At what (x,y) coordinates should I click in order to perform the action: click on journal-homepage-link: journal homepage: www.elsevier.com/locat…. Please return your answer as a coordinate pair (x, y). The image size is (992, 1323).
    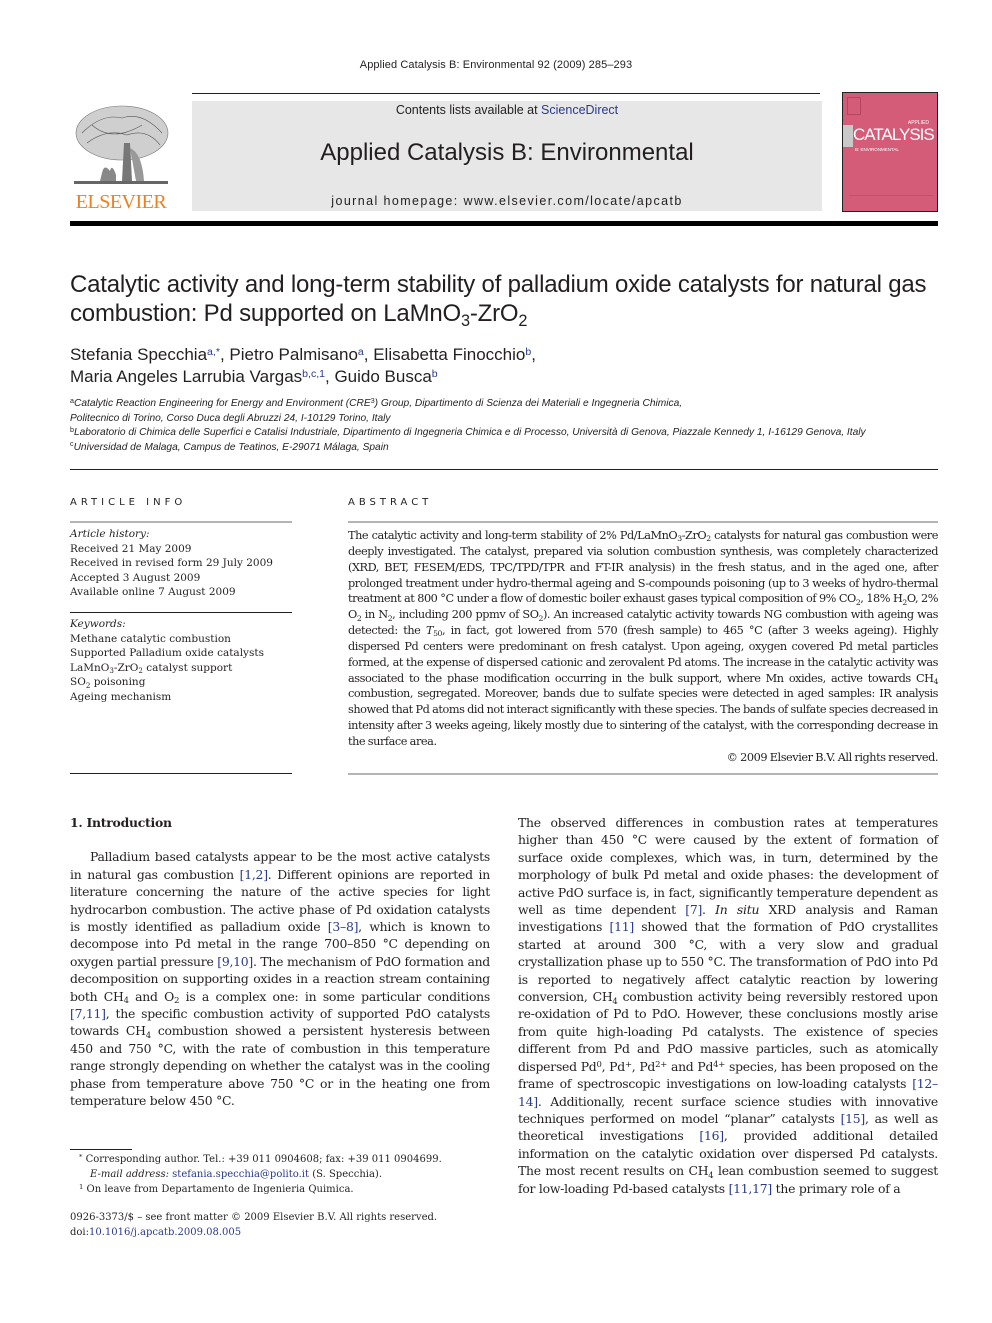
    Looking at the image, I should click on (507, 201).